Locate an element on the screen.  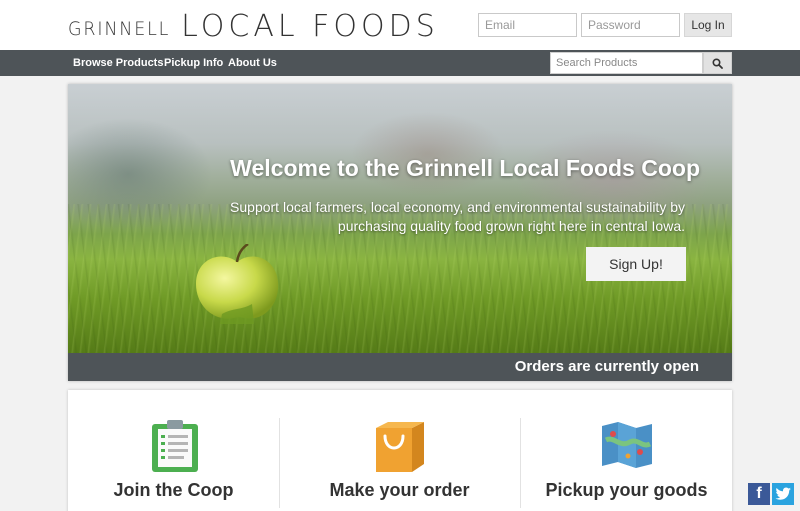
hero-title: Welcome to the Grinnell Local Foods Coop is located at coordinates (465, 168).